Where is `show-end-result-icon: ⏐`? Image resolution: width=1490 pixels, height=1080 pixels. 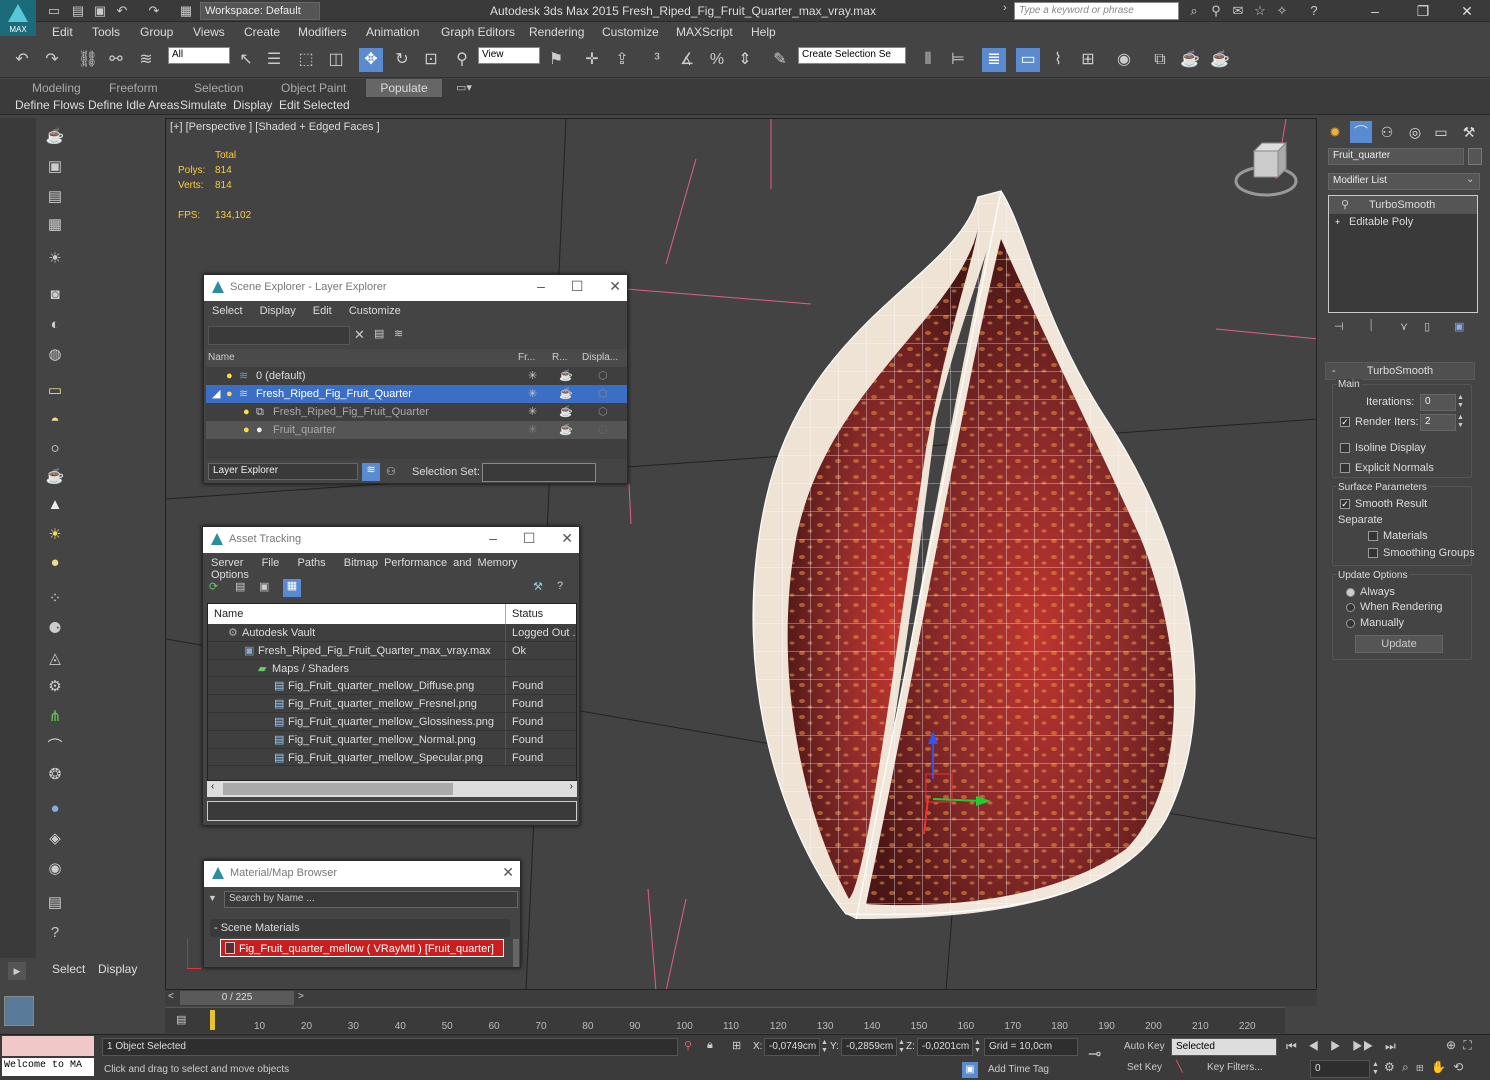 show-end-result-icon: ⏐ is located at coordinates (1371, 326).